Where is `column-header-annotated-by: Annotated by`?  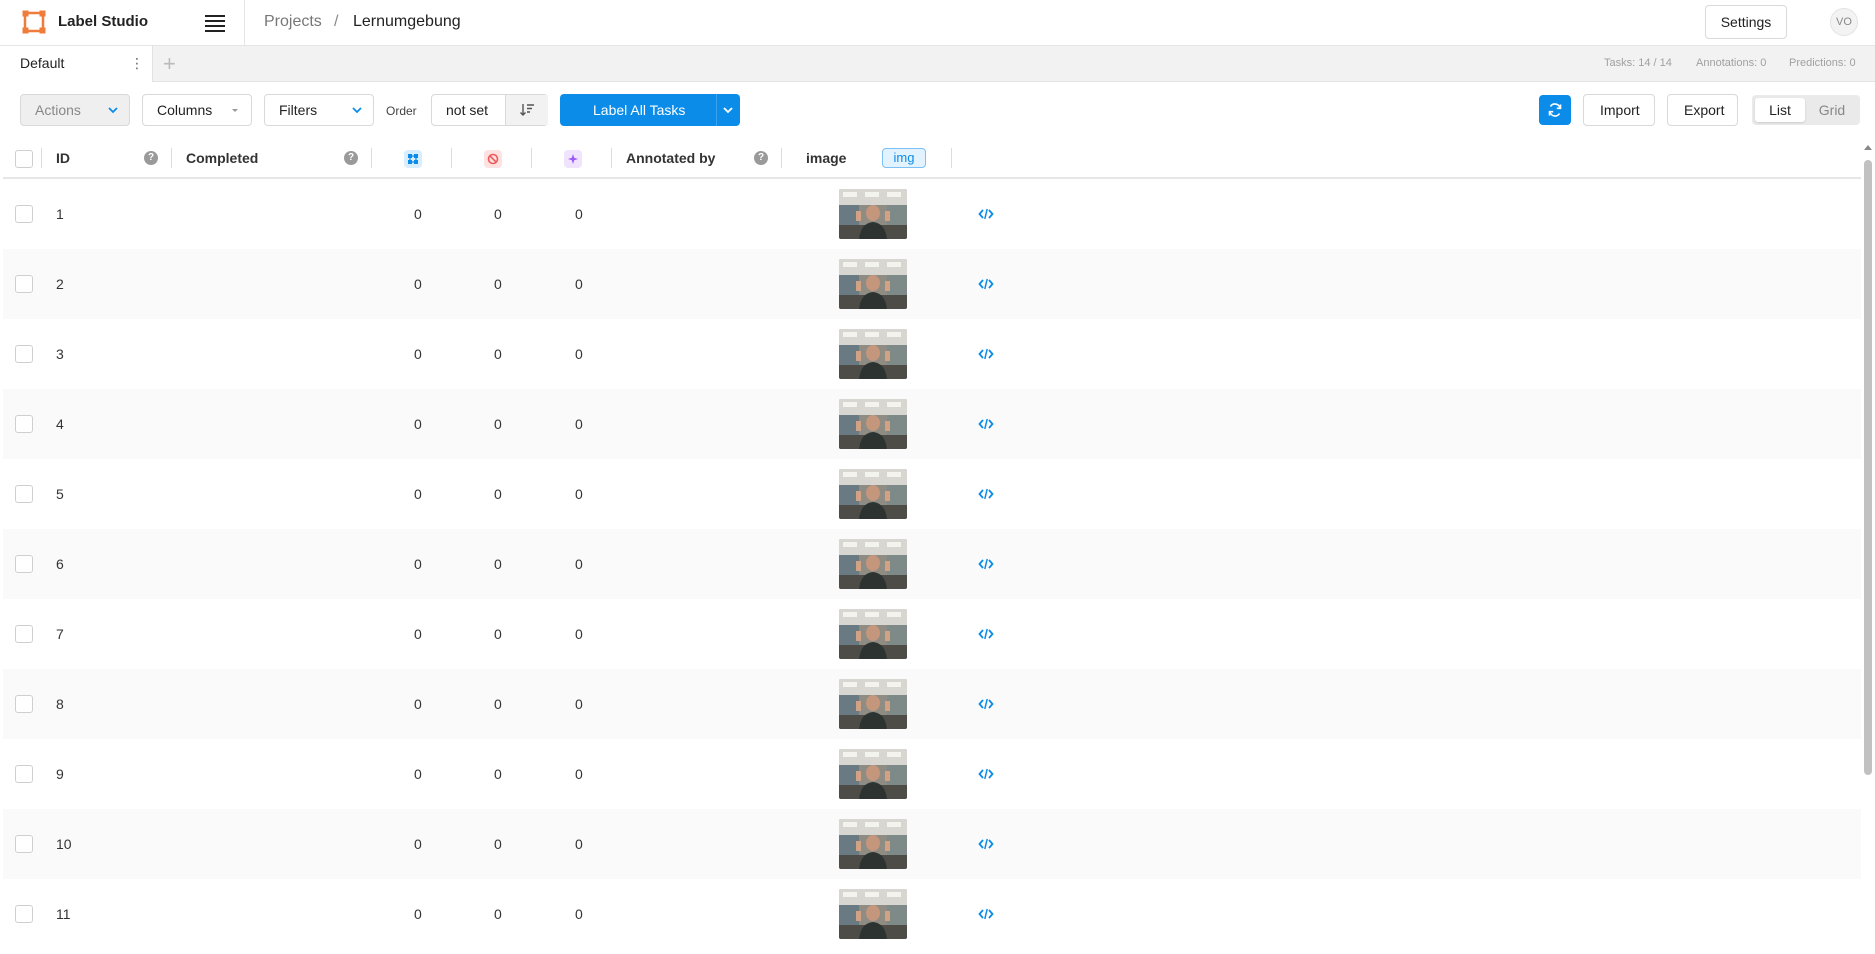 column-header-annotated-by: Annotated by is located at coordinates (670, 158).